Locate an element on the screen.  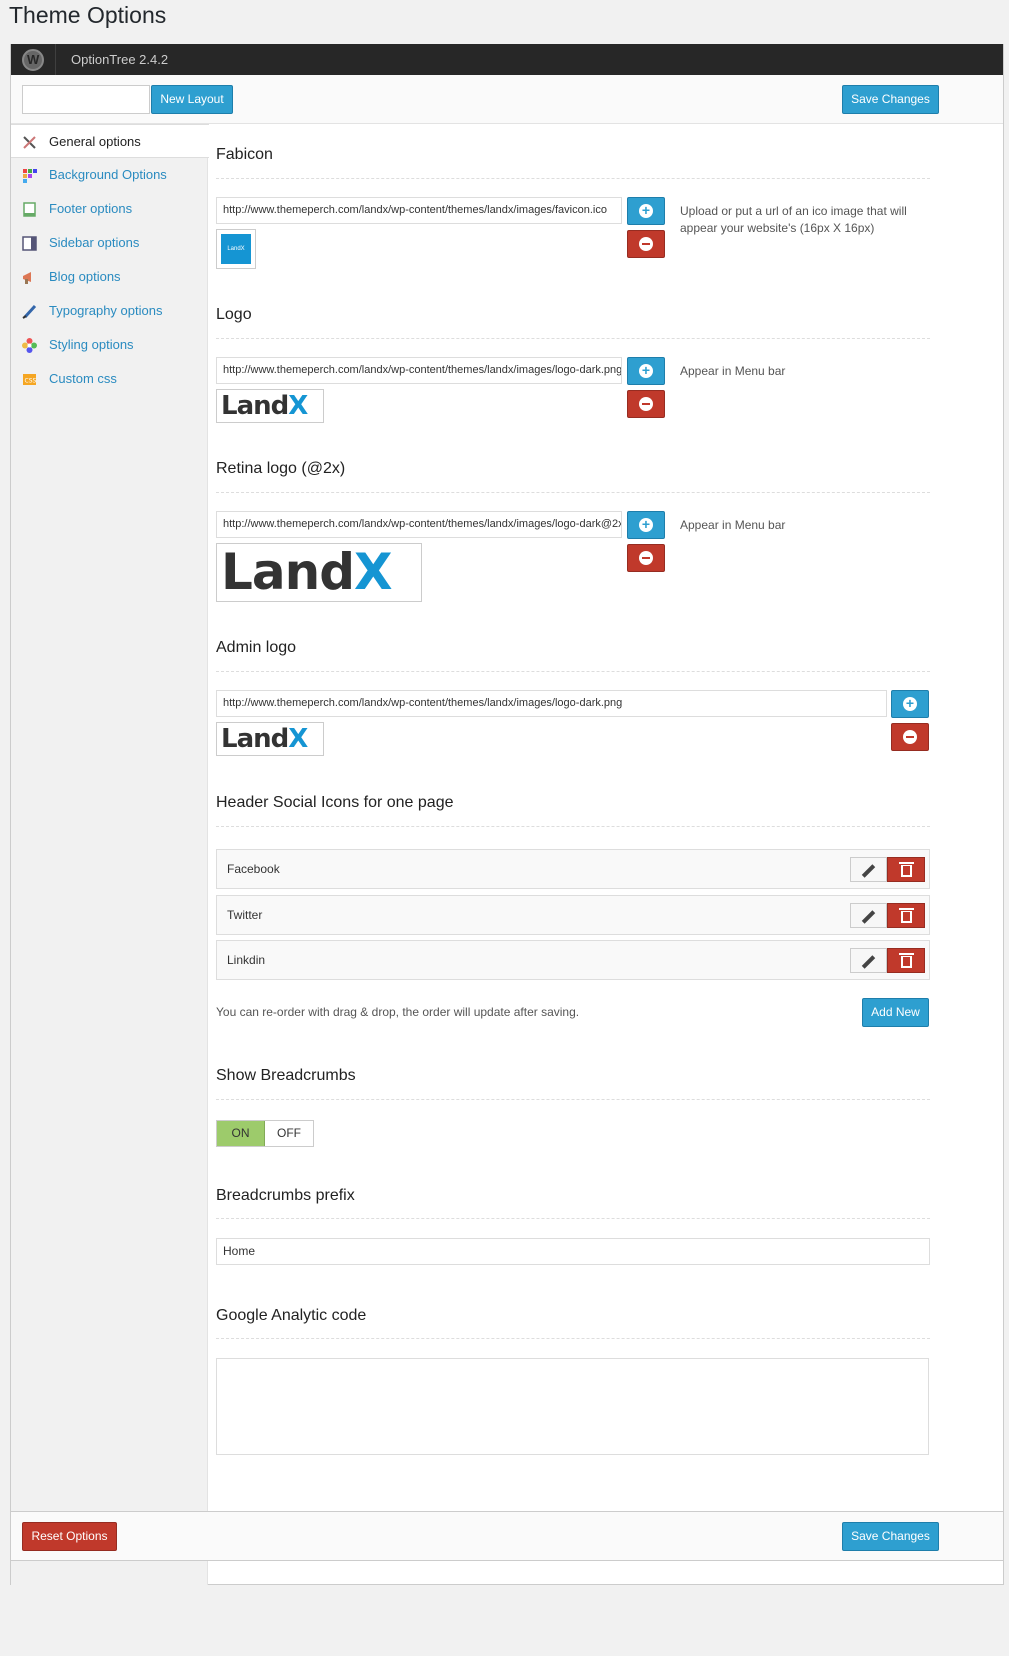
retina-logo-preview: LandX is located at coordinates (319, 572).